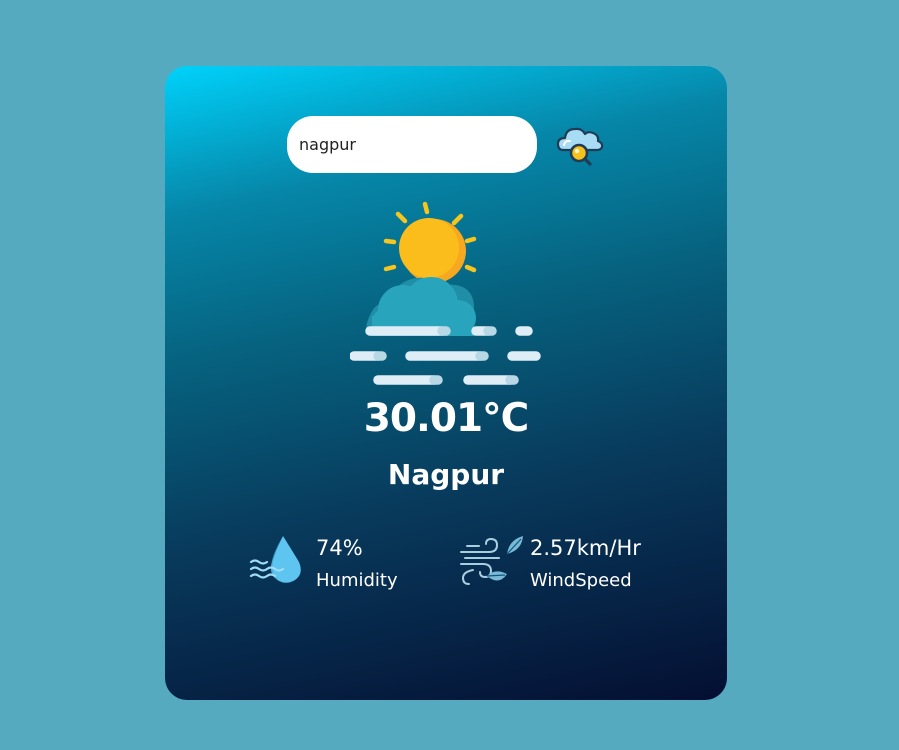  What do you see at coordinates (585, 548) in the screenshot?
I see `wind-speed-value: 2.57km/Hr` at bounding box center [585, 548].